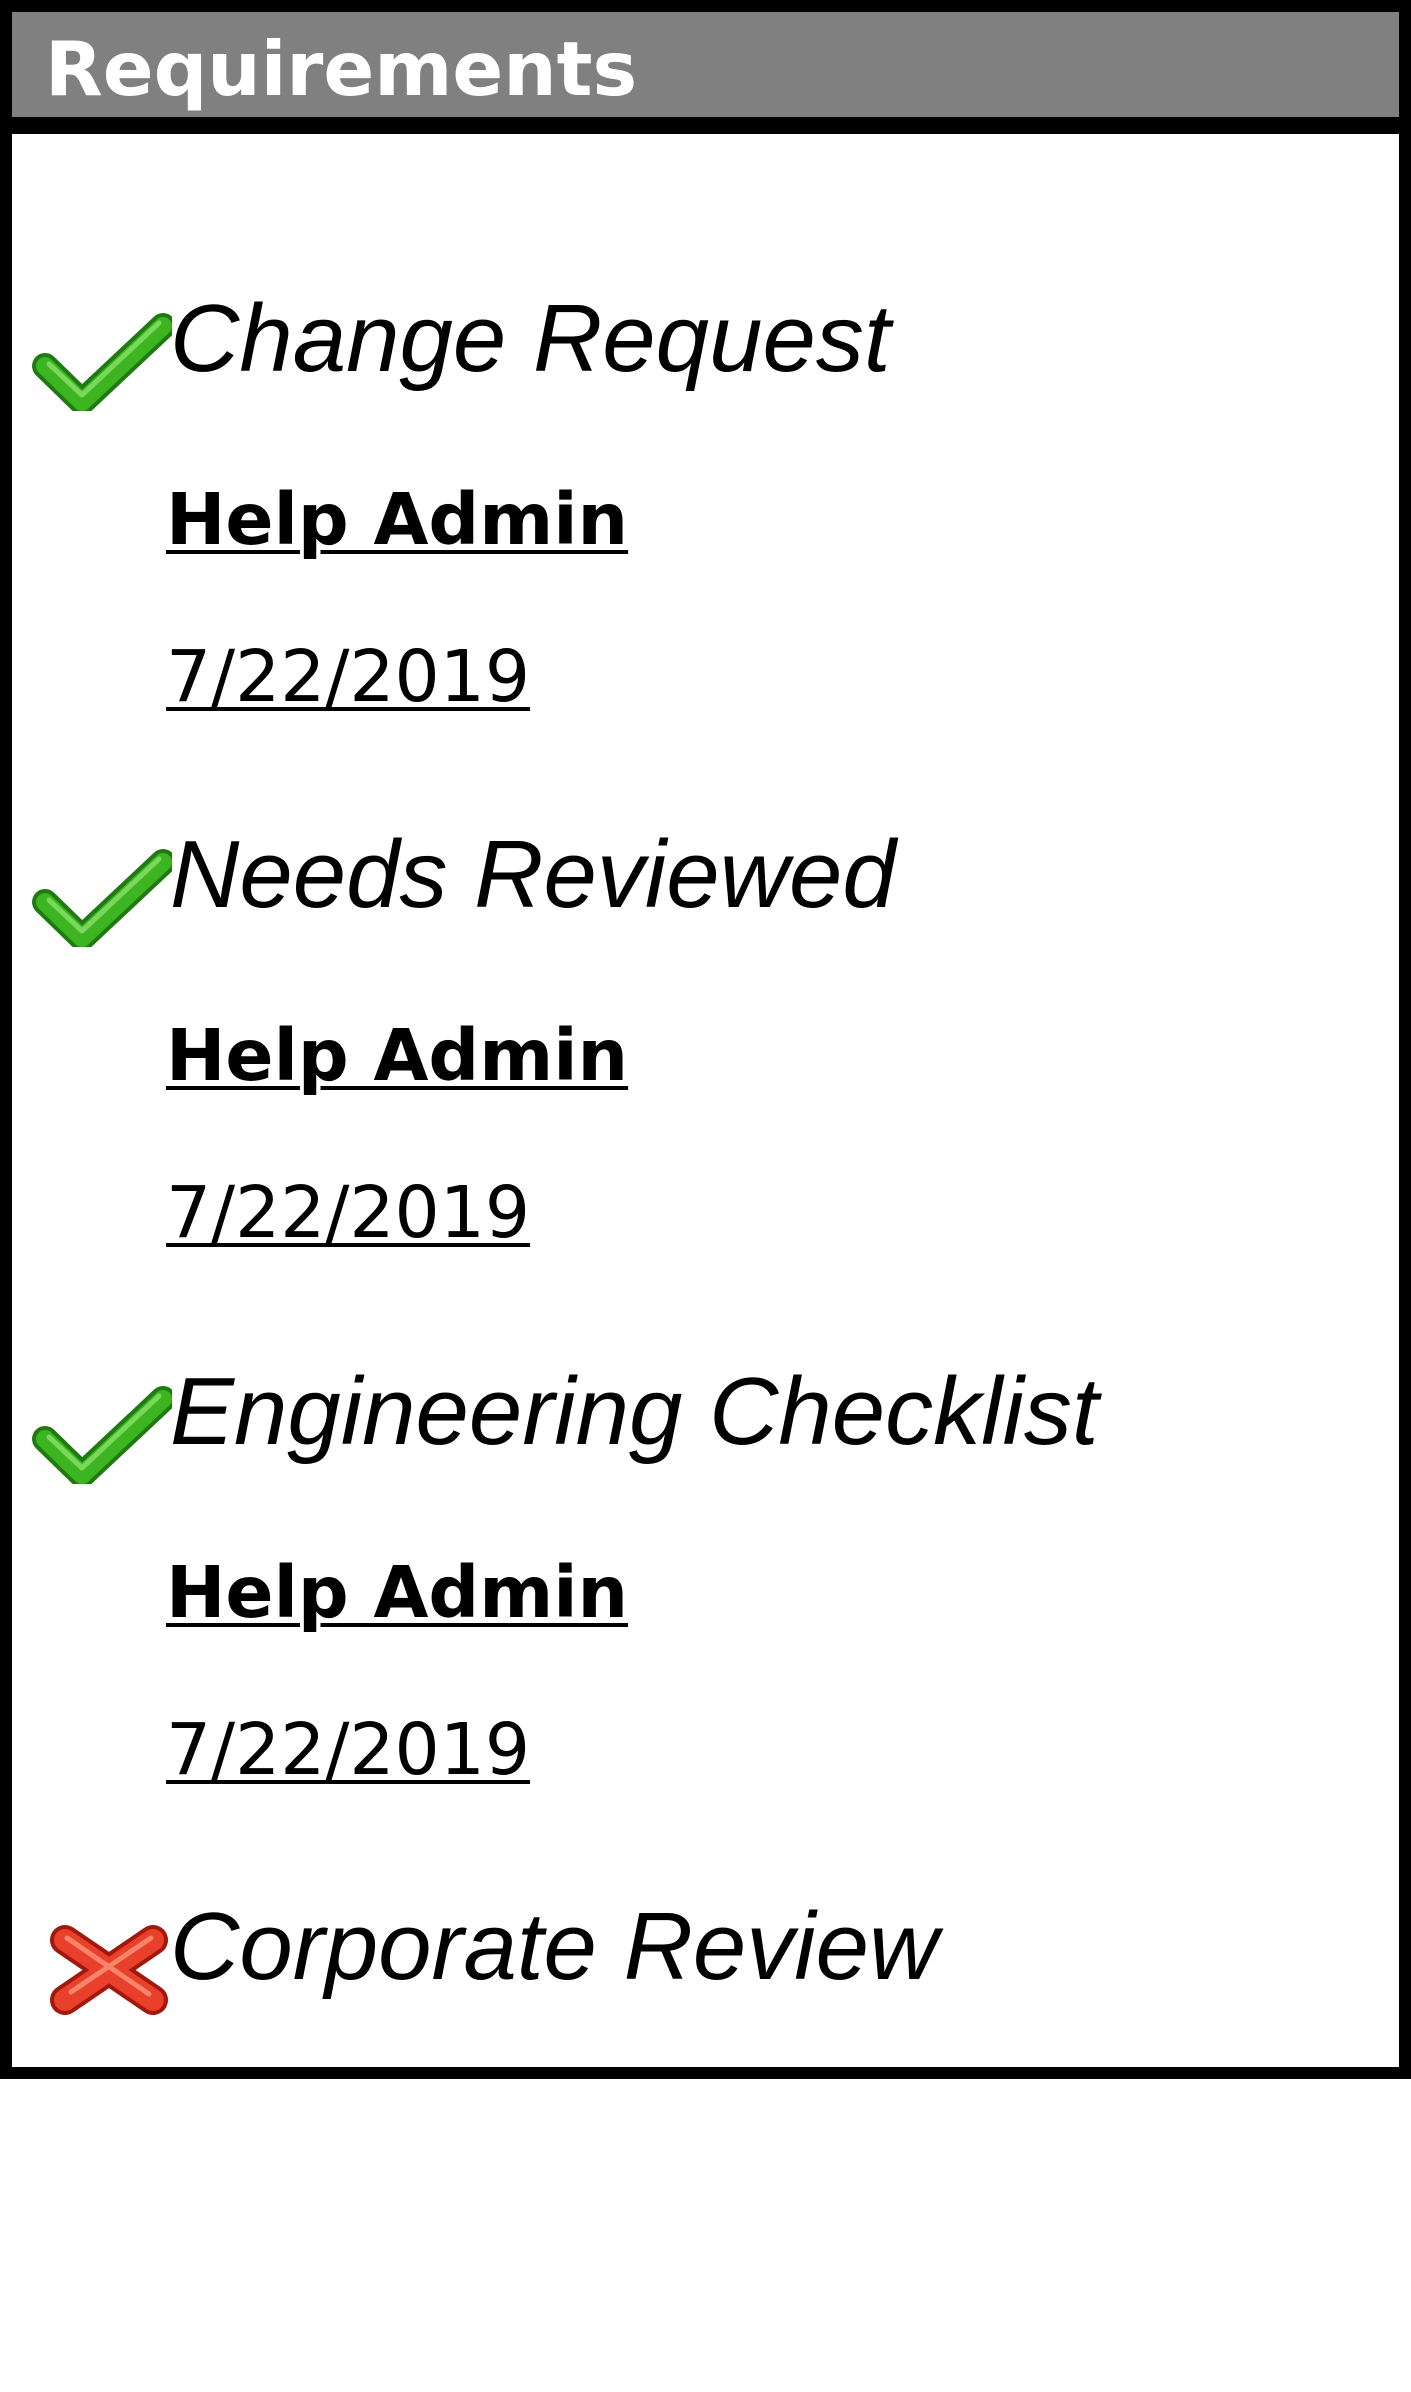  What do you see at coordinates (634, 1411) in the screenshot?
I see `requirement-name: Engineering Checklist` at bounding box center [634, 1411].